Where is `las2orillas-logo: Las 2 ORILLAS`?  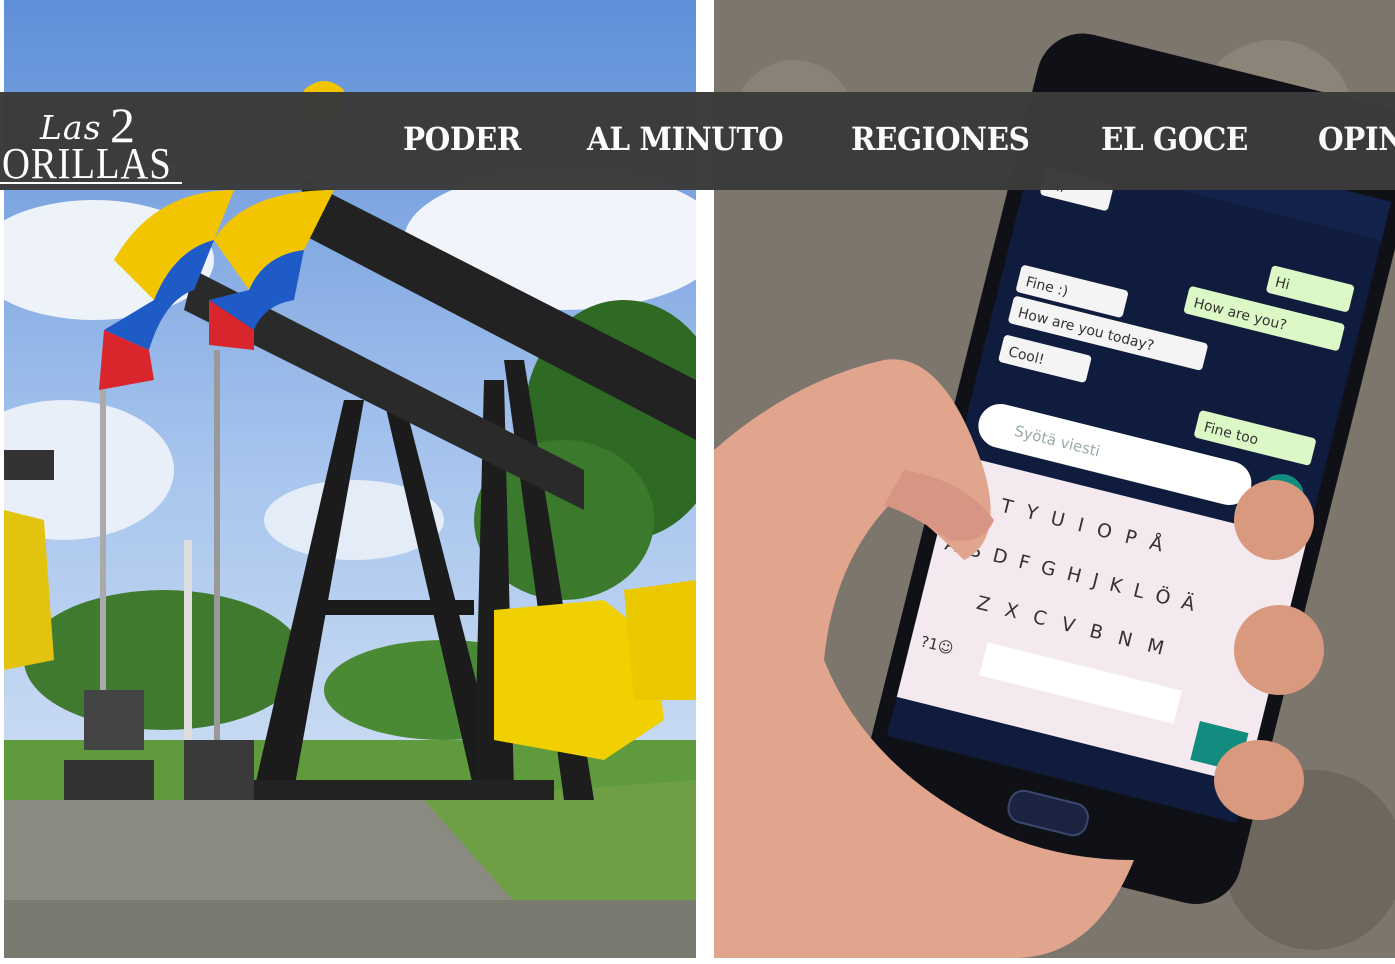
las2orillas-logo: Las 2 ORILLAS is located at coordinates (92, 142).